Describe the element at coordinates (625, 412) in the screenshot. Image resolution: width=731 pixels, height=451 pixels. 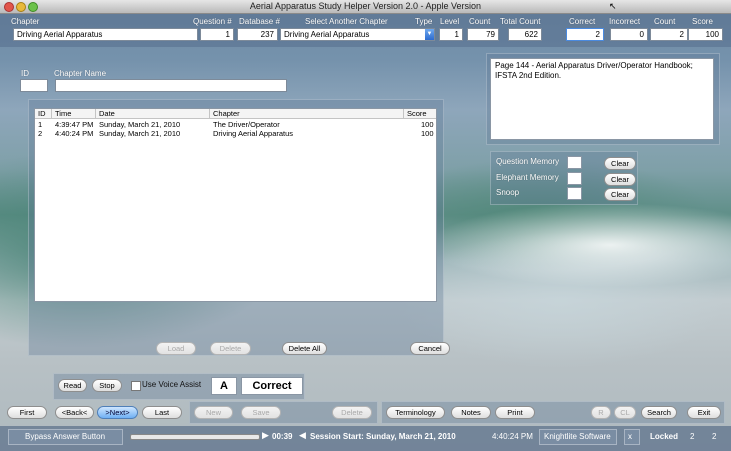
I see `cl-button: CL` at that location.